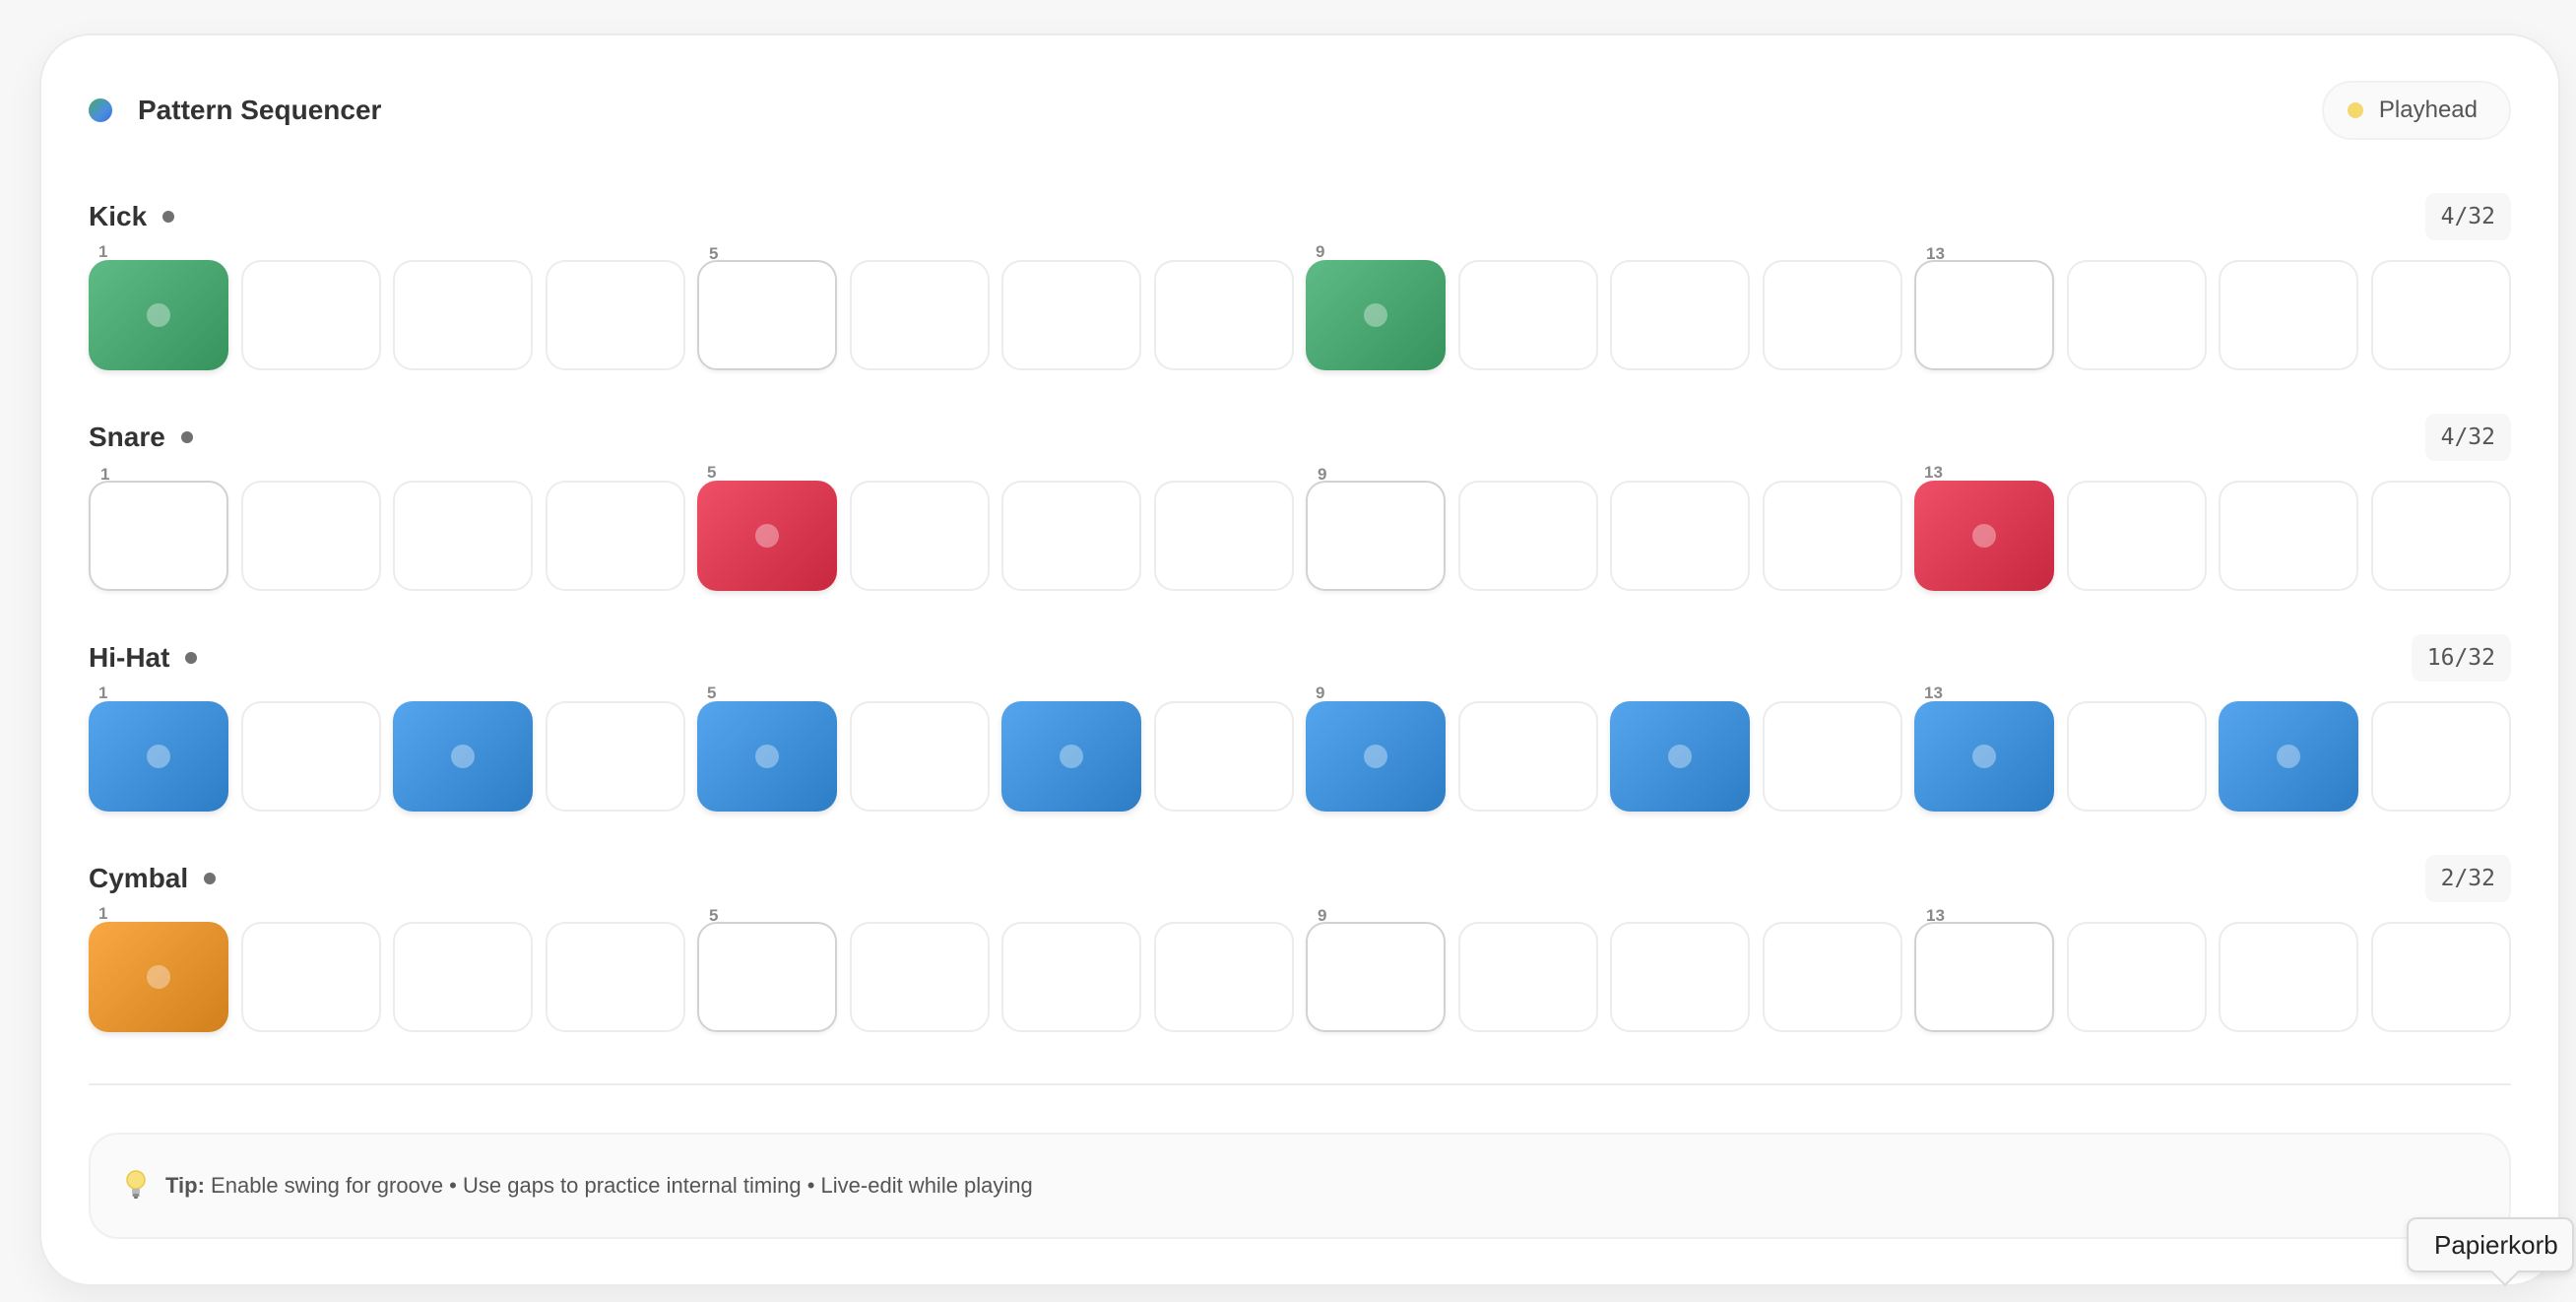 Image resolution: width=2576 pixels, height=1302 pixels. I want to click on track-name-group: Kick, so click(132, 217).